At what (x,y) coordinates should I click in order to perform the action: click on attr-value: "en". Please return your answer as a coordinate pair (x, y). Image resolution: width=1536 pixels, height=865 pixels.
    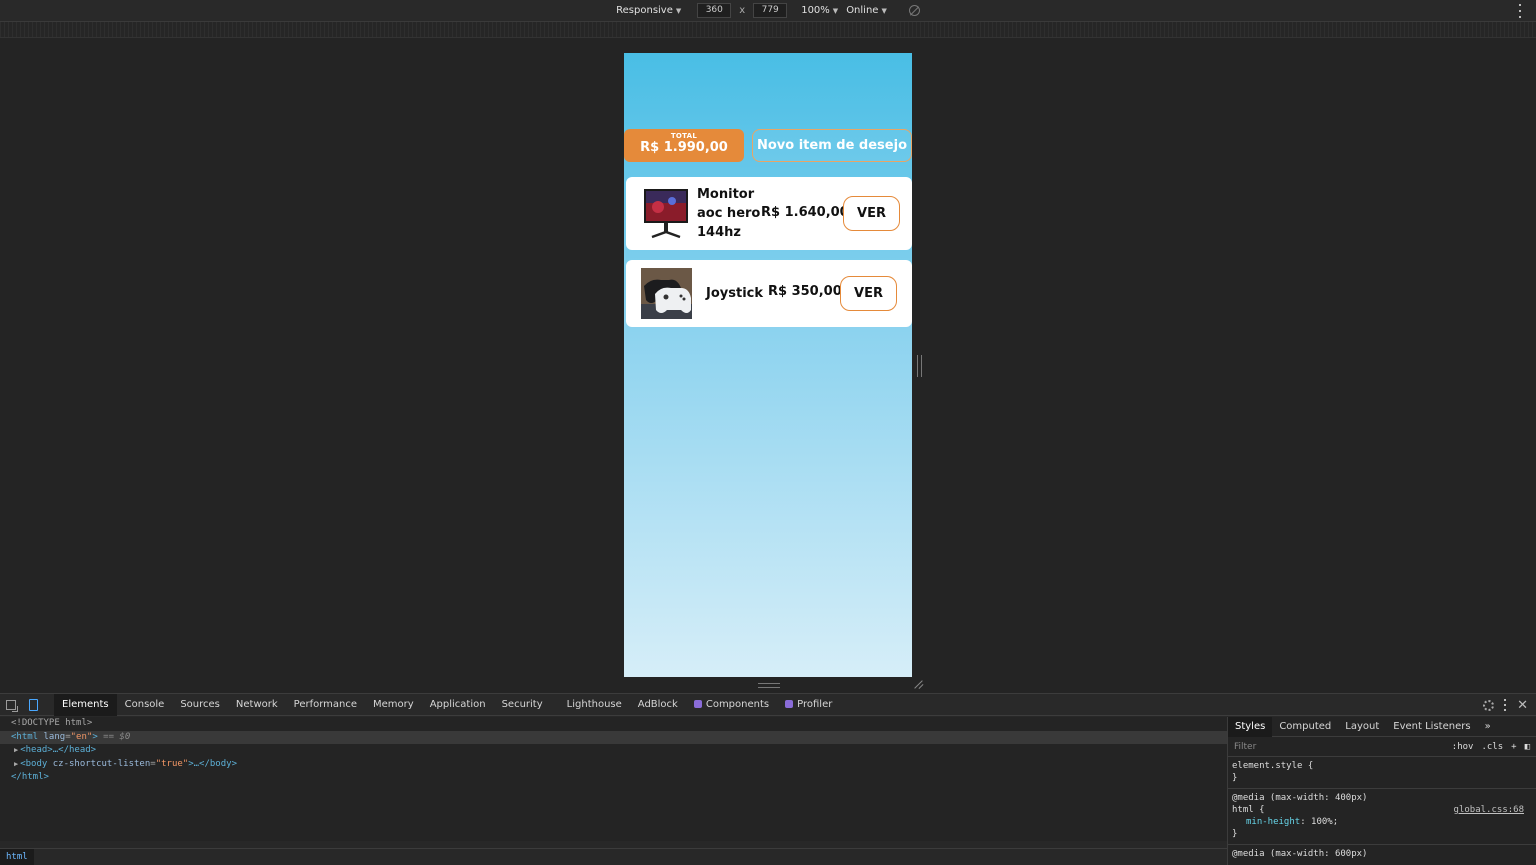
    Looking at the image, I should click on (81, 736).